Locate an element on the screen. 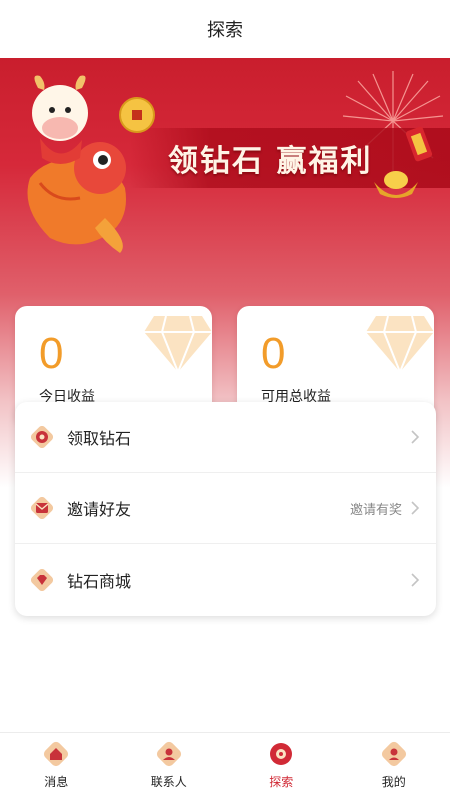 This screenshot has height=800, width=450. menu-item-invite-friends: 邀请好友 邀请有奖 is located at coordinates (225, 508).